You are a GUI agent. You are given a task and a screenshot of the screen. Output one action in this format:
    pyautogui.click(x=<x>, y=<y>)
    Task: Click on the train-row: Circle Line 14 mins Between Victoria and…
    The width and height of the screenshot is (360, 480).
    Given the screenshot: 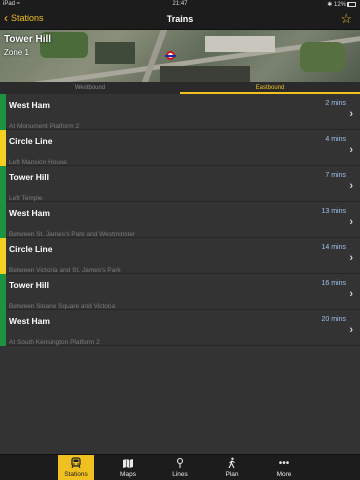 What is the action you would take?
    pyautogui.click(x=180, y=256)
    